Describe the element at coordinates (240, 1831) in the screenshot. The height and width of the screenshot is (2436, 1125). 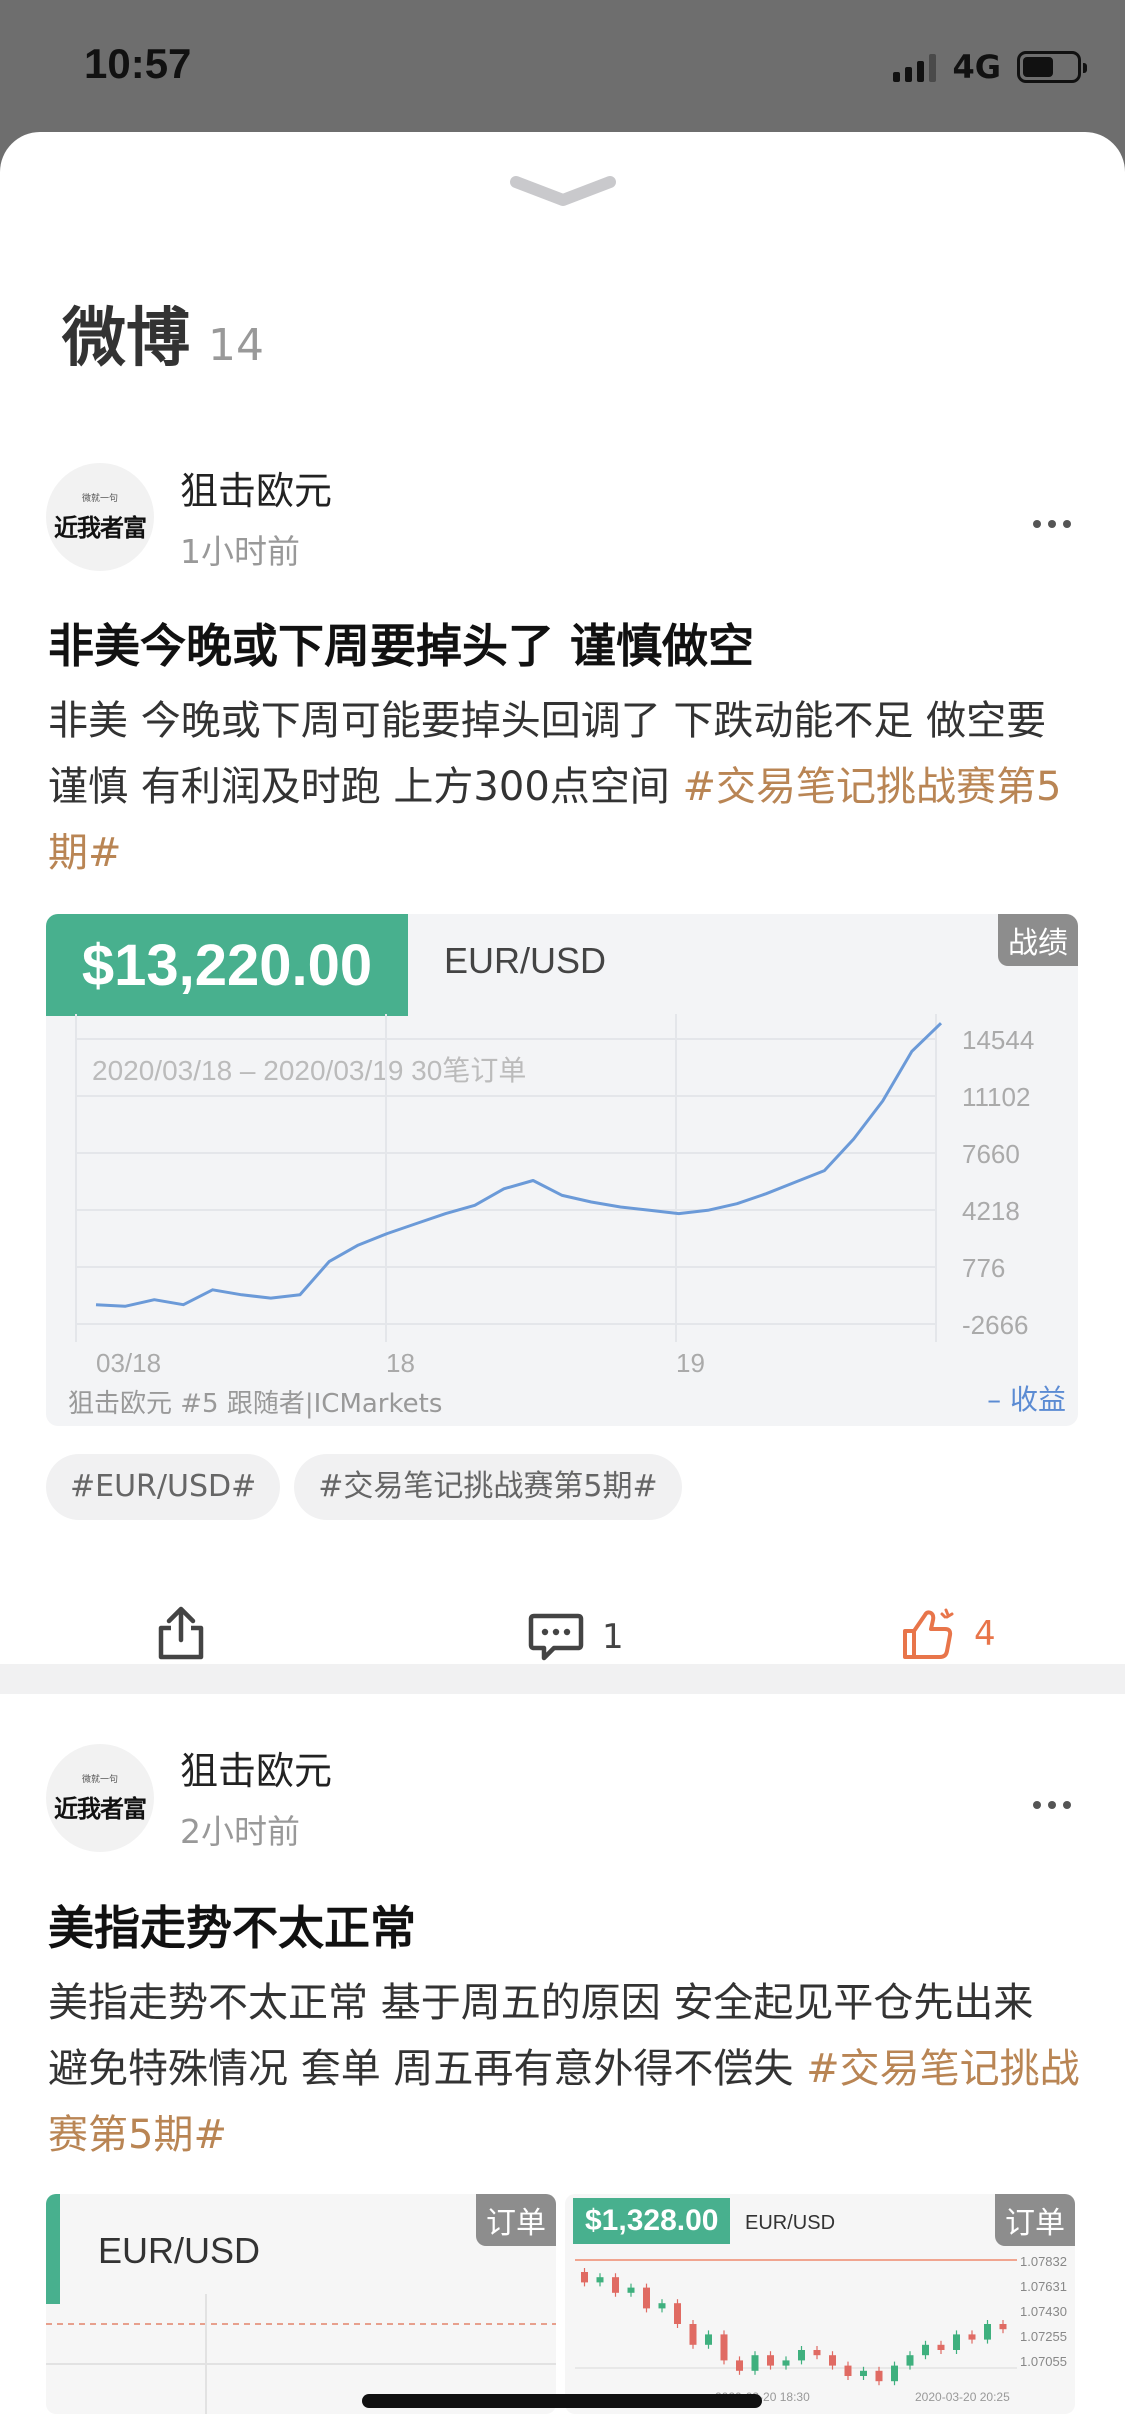
I see `post-time: 2小时前` at that location.